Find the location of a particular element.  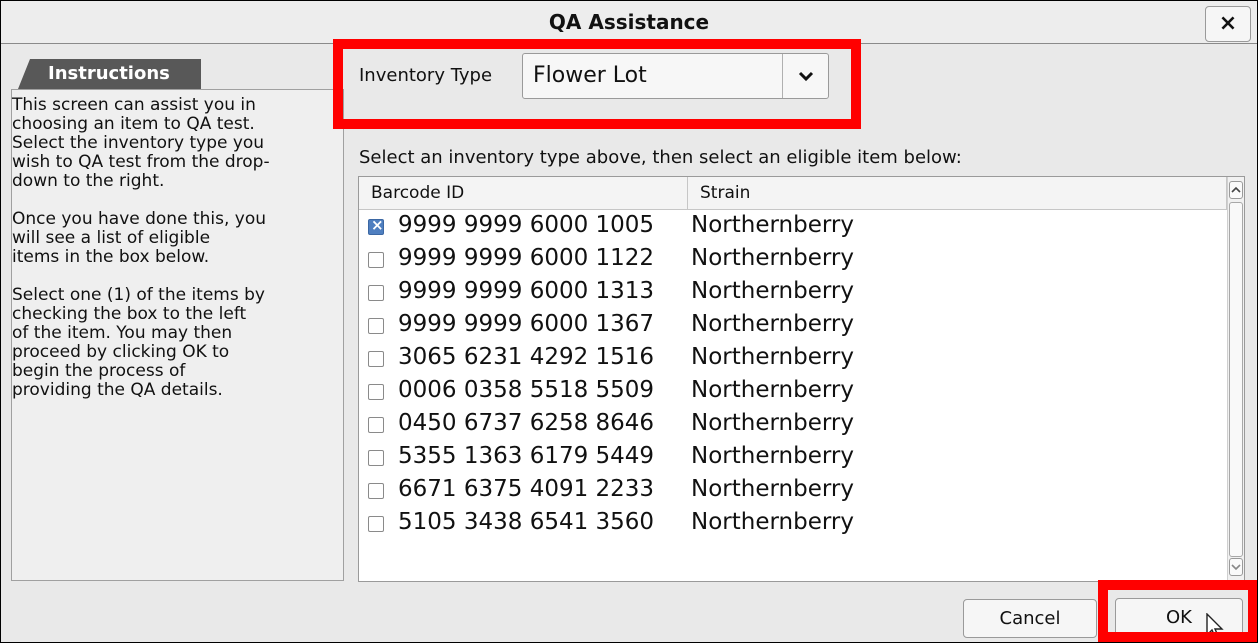

barcode-id: 9999 9999 6000 1122 is located at coordinates (526, 258).